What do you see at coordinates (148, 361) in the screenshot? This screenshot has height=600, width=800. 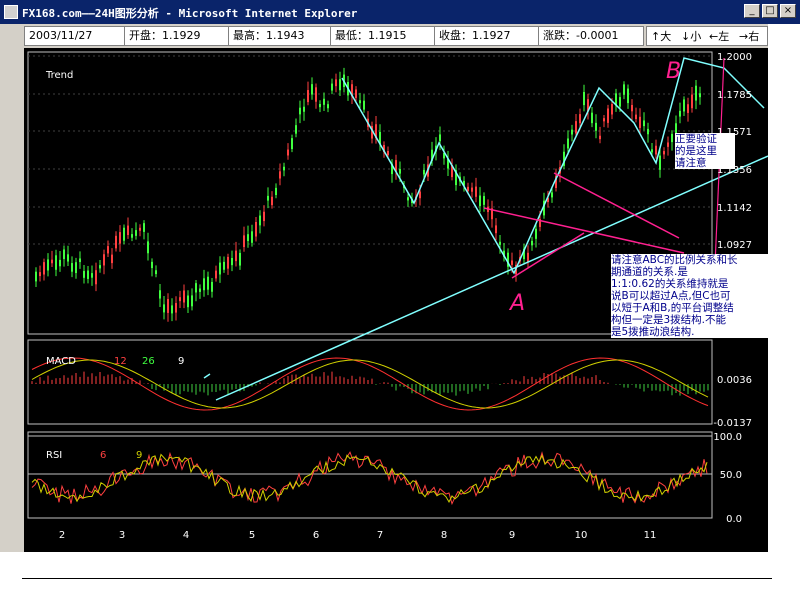 I see `macd-param: 26` at bounding box center [148, 361].